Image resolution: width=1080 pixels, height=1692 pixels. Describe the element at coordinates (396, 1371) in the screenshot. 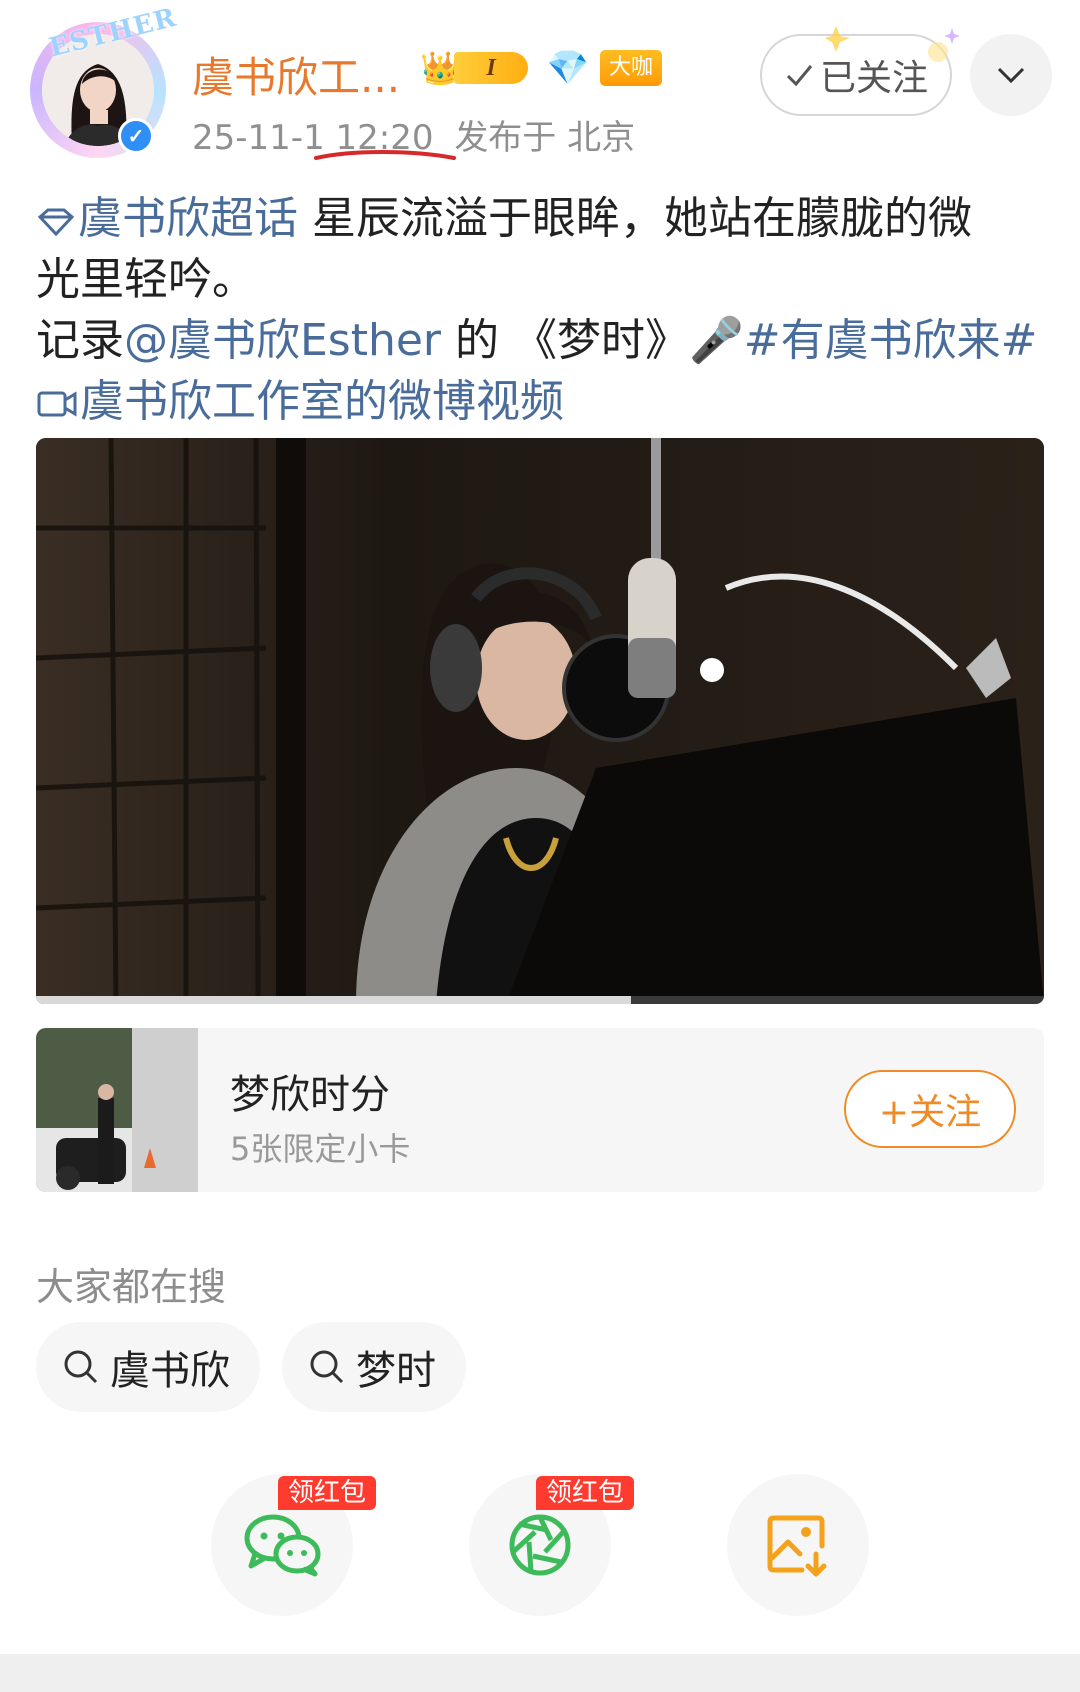

I see `search-chip-label: 梦时` at that location.